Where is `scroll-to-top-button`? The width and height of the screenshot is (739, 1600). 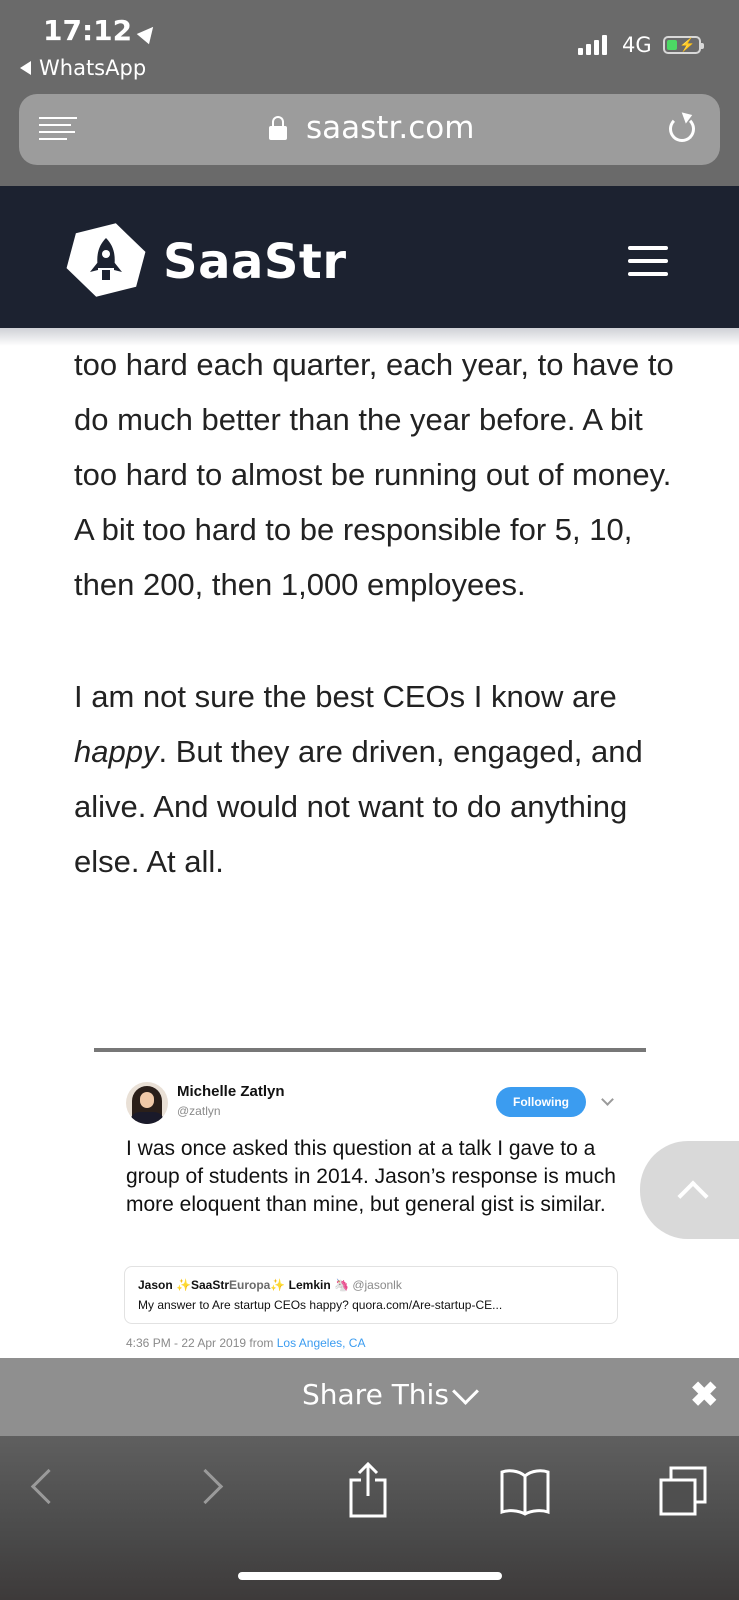 scroll-to-top-button is located at coordinates (689, 1190).